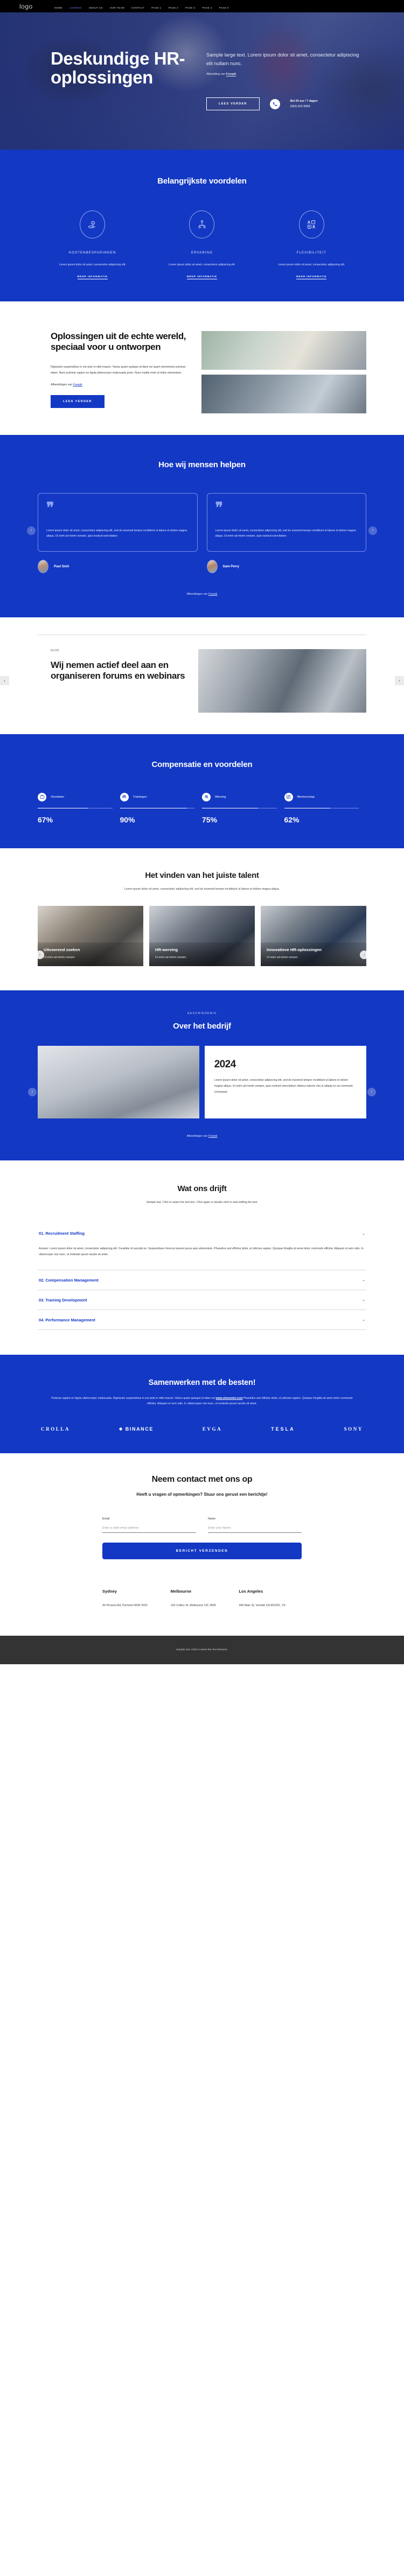 The height and width of the screenshot is (2576, 404). Describe the element at coordinates (55, 1429) in the screenshot. I see `partner-logo-crolla: CROLLA` at that location.